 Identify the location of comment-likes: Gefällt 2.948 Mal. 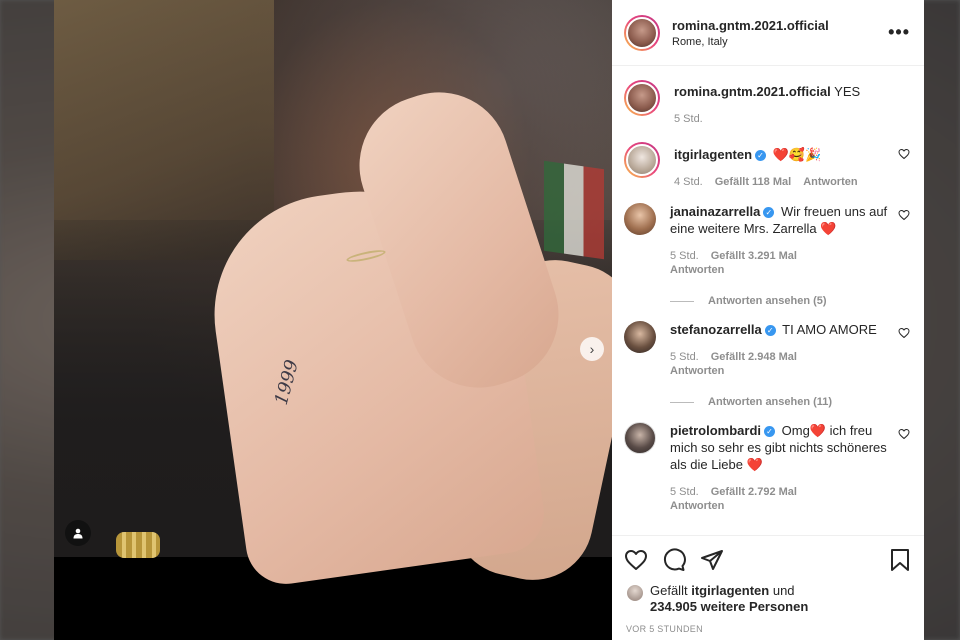
(754, 357).